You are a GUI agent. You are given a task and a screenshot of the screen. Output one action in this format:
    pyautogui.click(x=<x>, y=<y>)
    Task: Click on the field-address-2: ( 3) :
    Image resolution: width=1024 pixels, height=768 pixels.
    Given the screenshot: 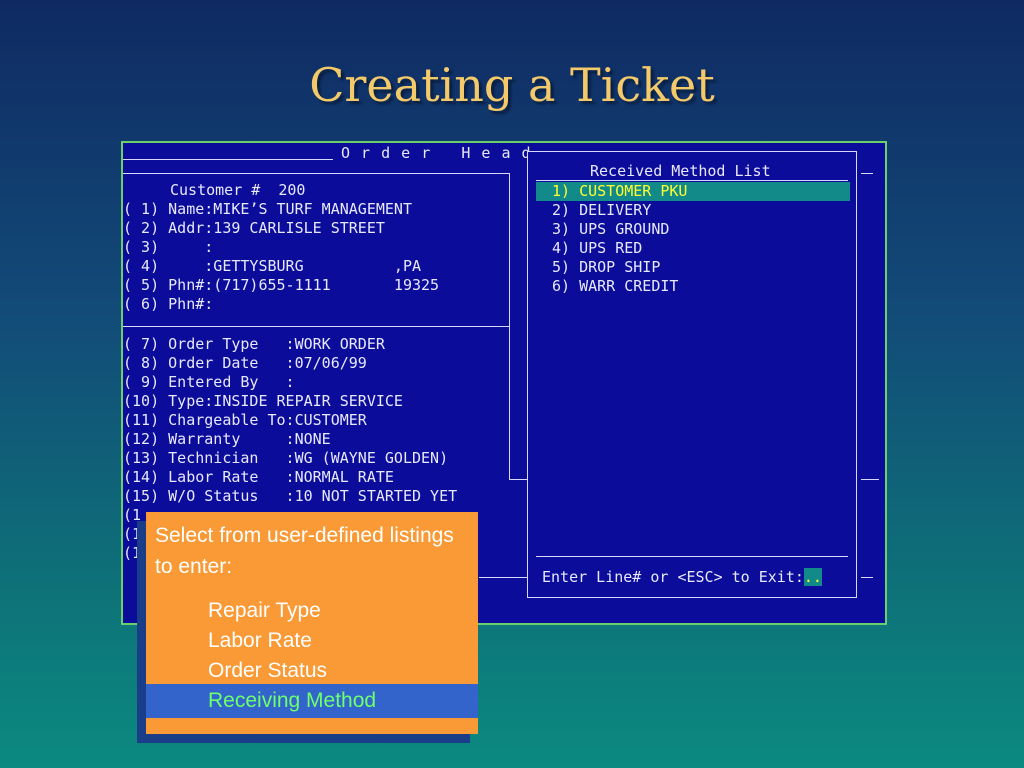 What is the action you would take?
    pyautogui.click(x=168, y=247)
    